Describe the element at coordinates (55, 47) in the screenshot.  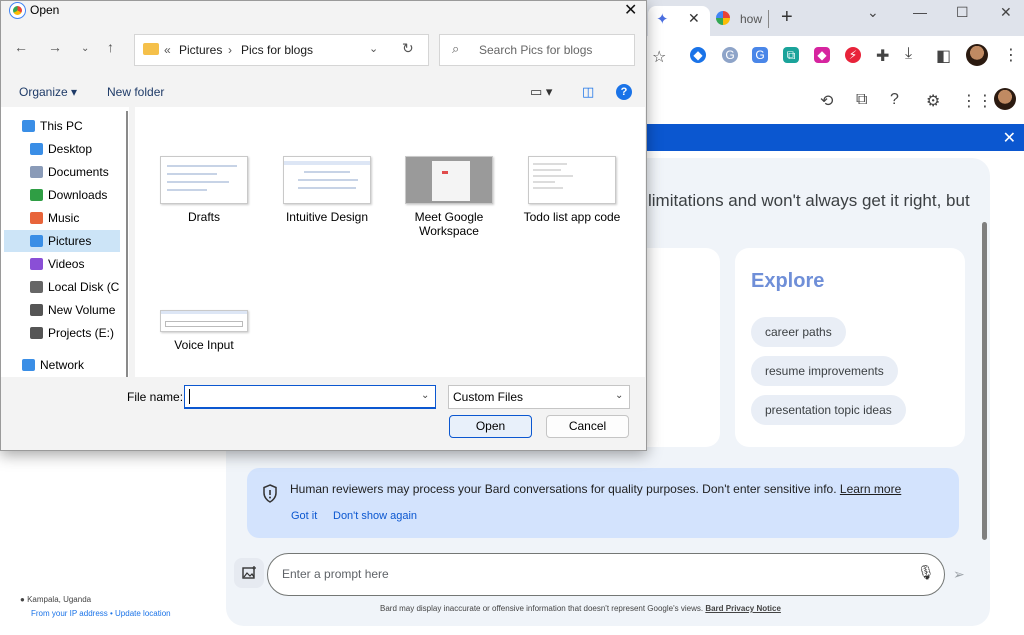
I see `forward-arrow-icon: →` at that location.